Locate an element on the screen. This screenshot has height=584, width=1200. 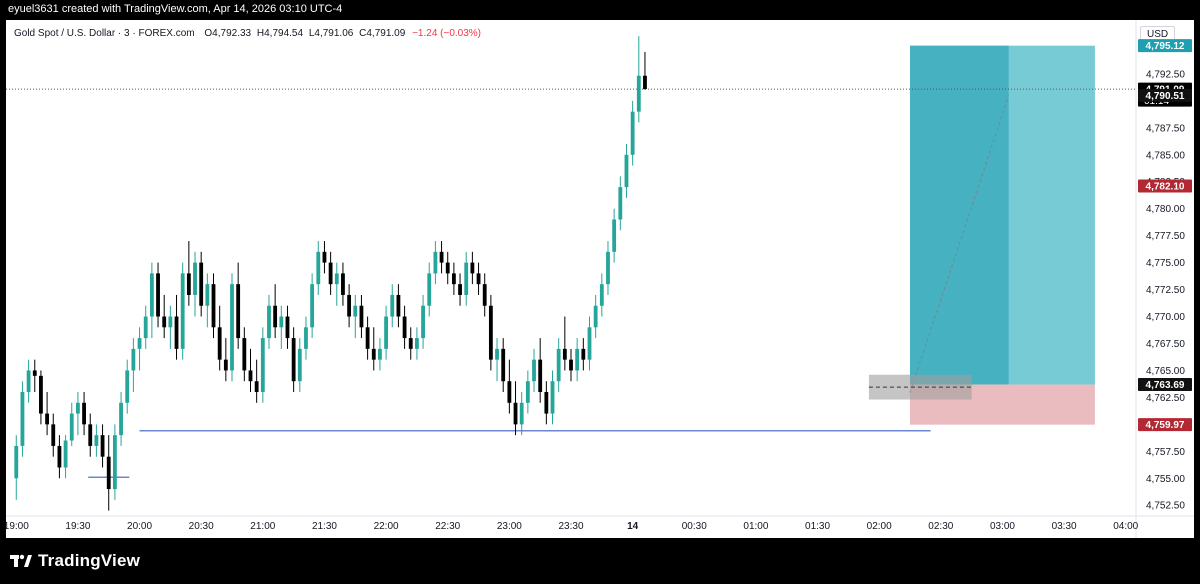
tradingview-logo: TradingView is located at coordinates (75, 561).